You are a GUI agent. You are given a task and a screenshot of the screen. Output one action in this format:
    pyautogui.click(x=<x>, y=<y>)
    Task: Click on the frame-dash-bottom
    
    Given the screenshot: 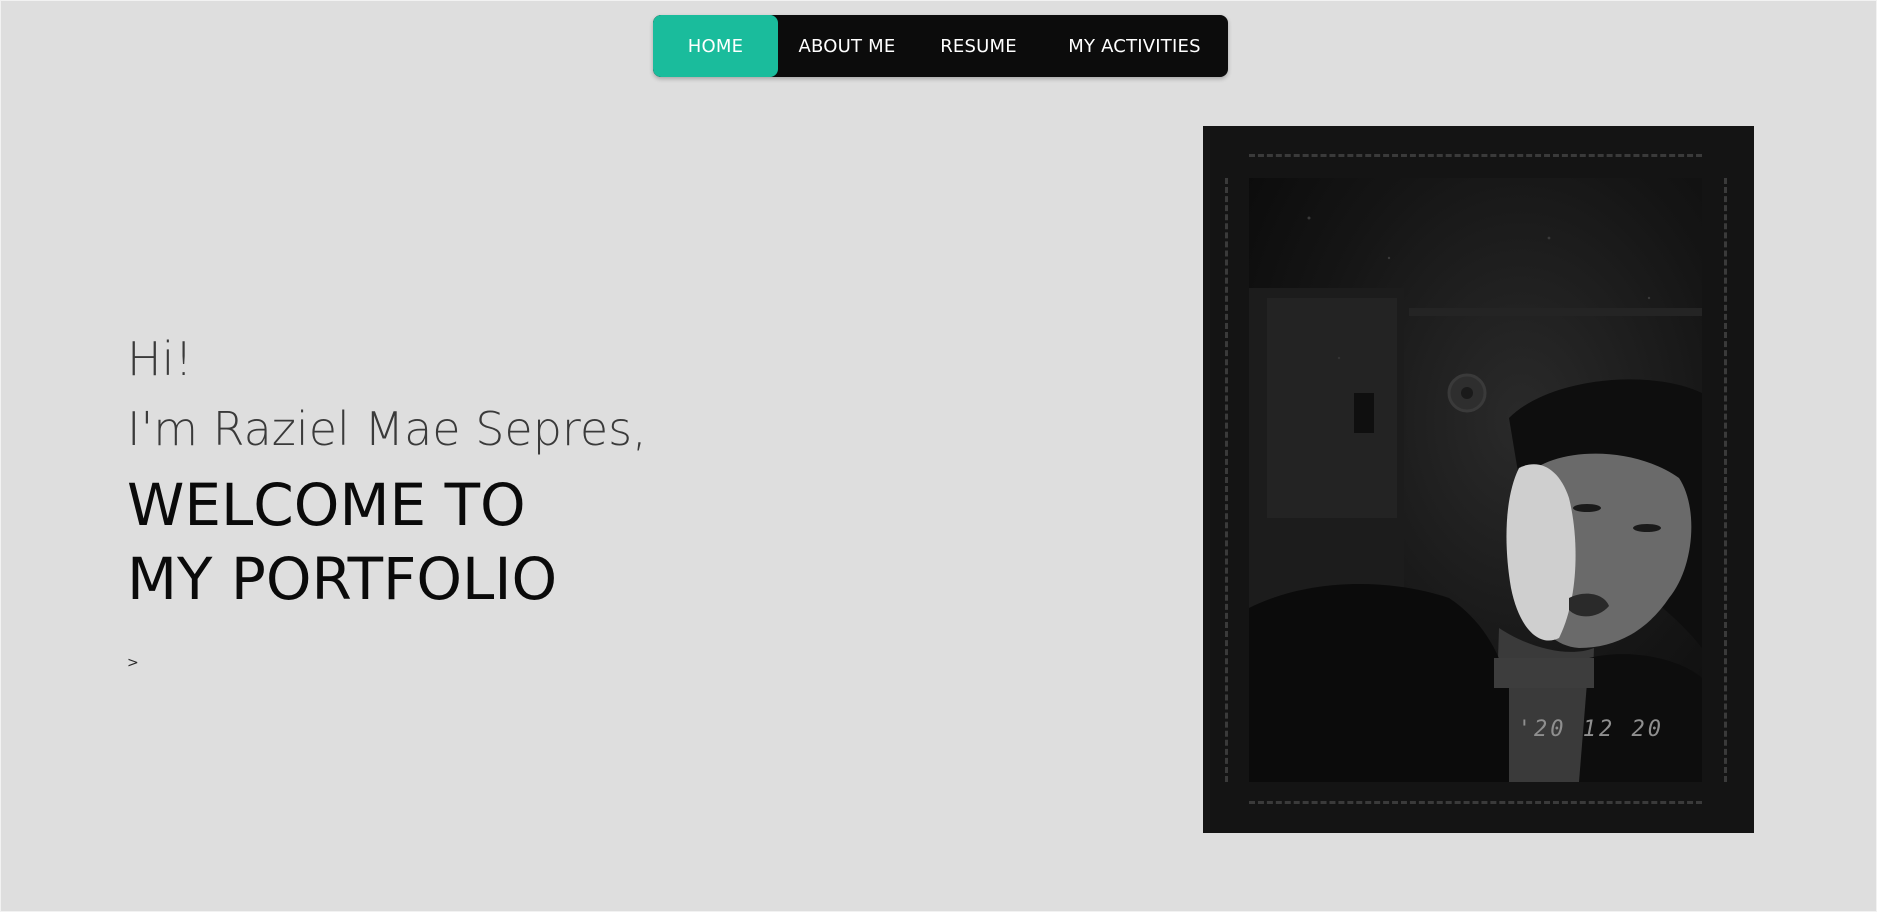 What is the action you would take?
    pyautogui.click(x=1475, y=802)
    